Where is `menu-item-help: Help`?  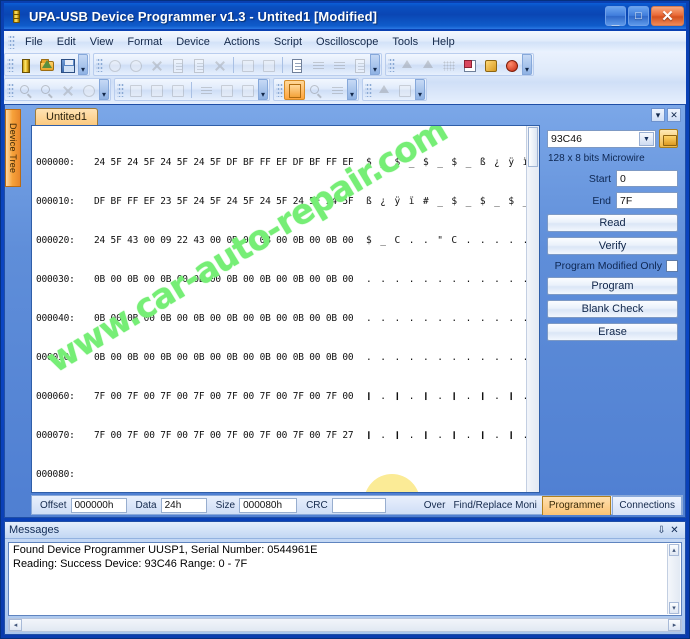
menu-item-help: Help is located at coordinates (443, 42).